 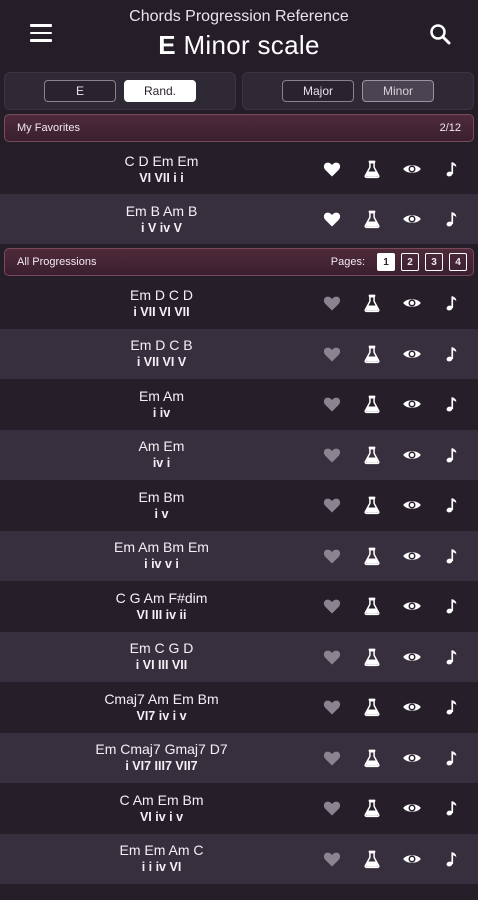 What do you see at coordinates (450, 128) in the screenshot?
I see `favorites-count: 2/12` at bounding box center [450, 128].